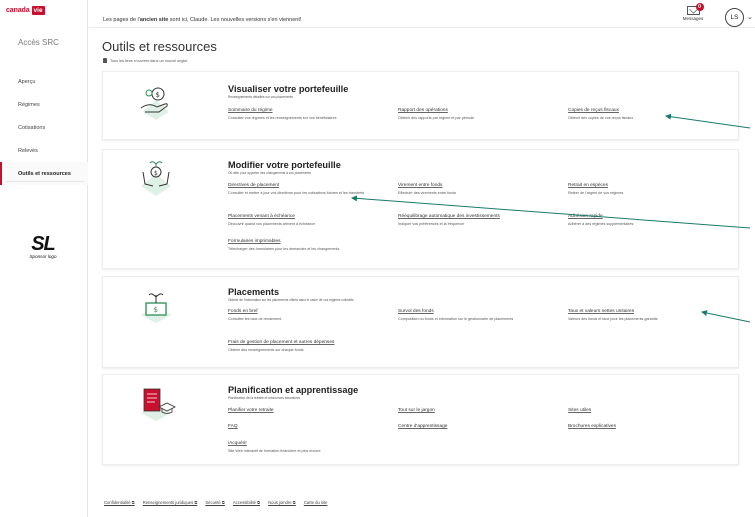 The image size is (755, 517). I want to click on sponsor-monogram: SL, so click(43, 244).